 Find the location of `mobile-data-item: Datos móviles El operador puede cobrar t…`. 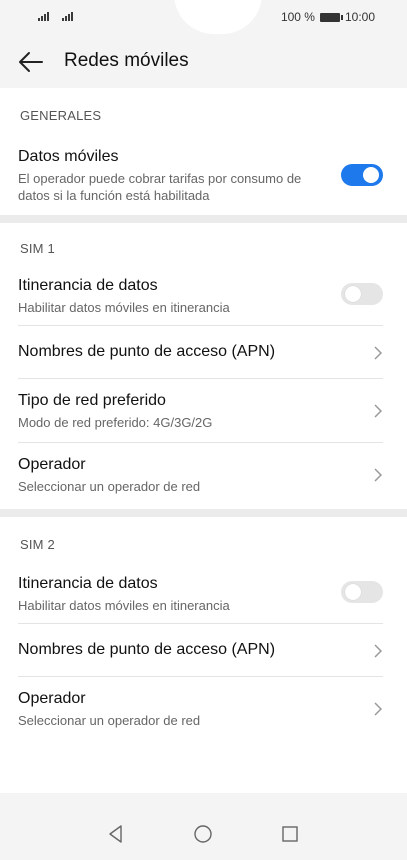

mobile-data-item: Datos móviles El operador puede cobrar t… is located at coordinates (200, 176).